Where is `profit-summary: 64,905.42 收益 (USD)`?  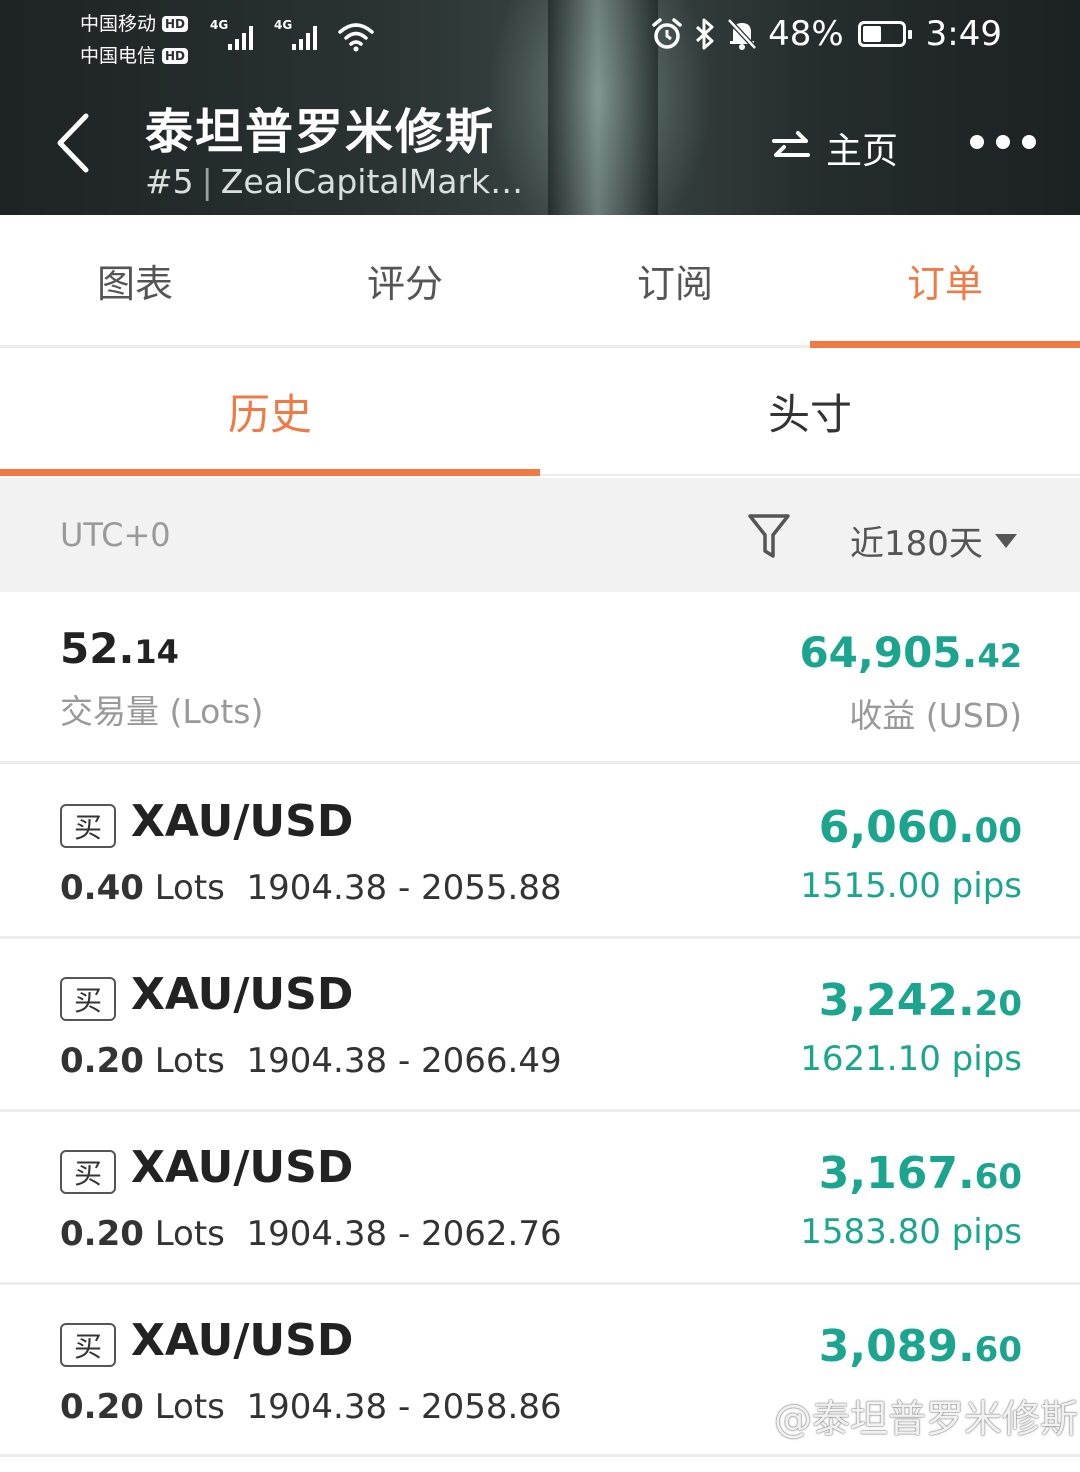
profit-summary: 64,905.42 收益 (USD) is located at coordinates (910, 682).